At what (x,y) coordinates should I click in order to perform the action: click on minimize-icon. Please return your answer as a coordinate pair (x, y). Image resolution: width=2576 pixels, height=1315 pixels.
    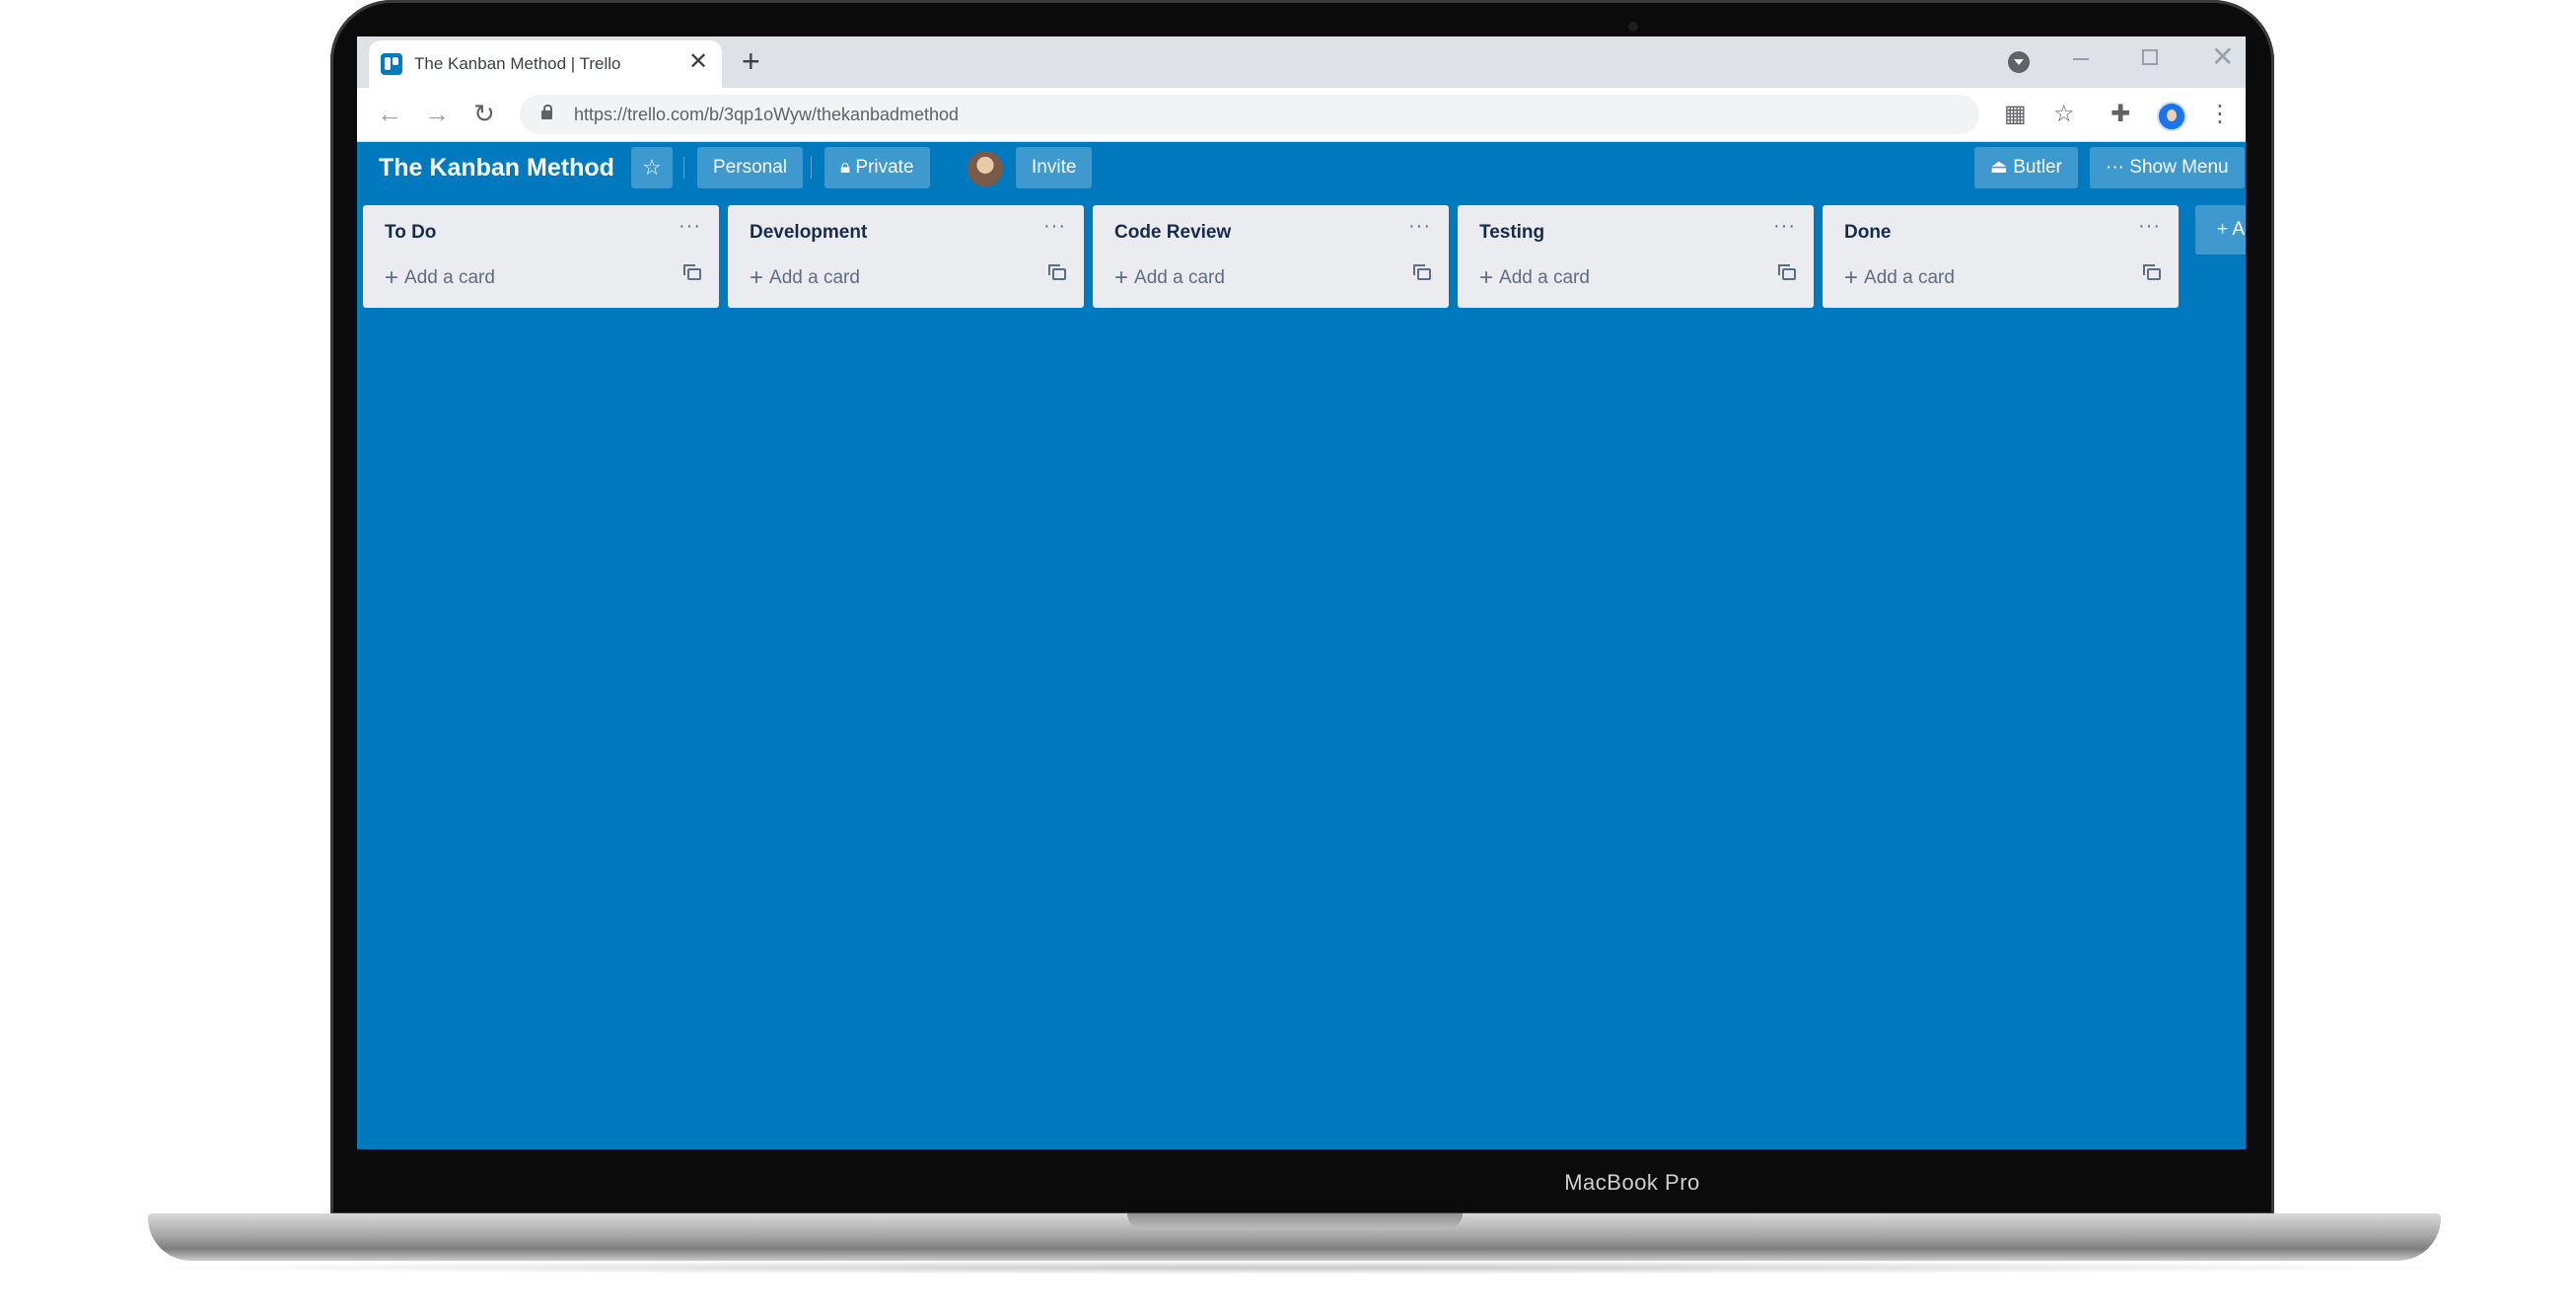
    Looking at the image, I should click on (2081, 59).